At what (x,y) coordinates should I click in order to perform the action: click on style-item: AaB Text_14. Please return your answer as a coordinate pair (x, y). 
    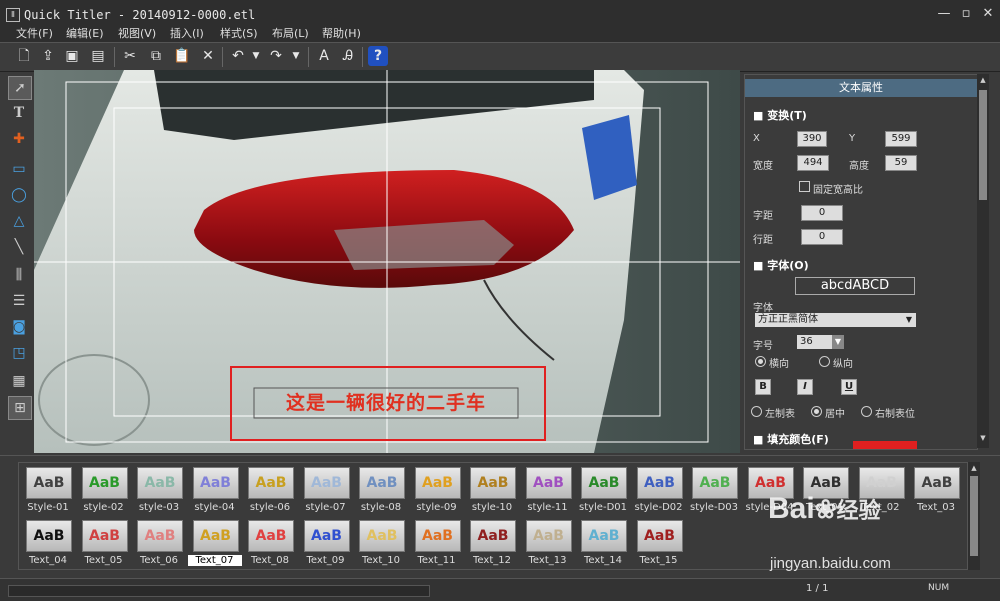
    Looking at the image, I should click on (603, 545).